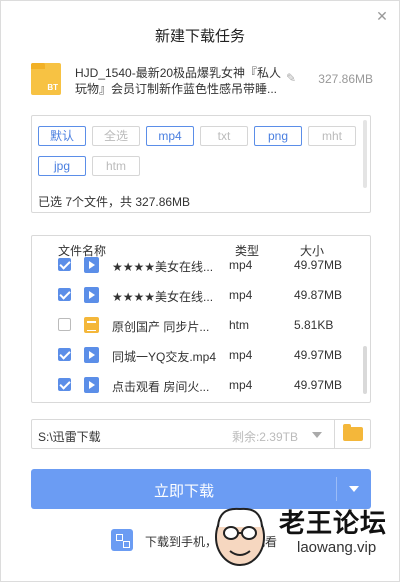 Image resolution: width=400 pixels, height=582 pixels. I want to click on browse-folder-button, so click(352, 434).